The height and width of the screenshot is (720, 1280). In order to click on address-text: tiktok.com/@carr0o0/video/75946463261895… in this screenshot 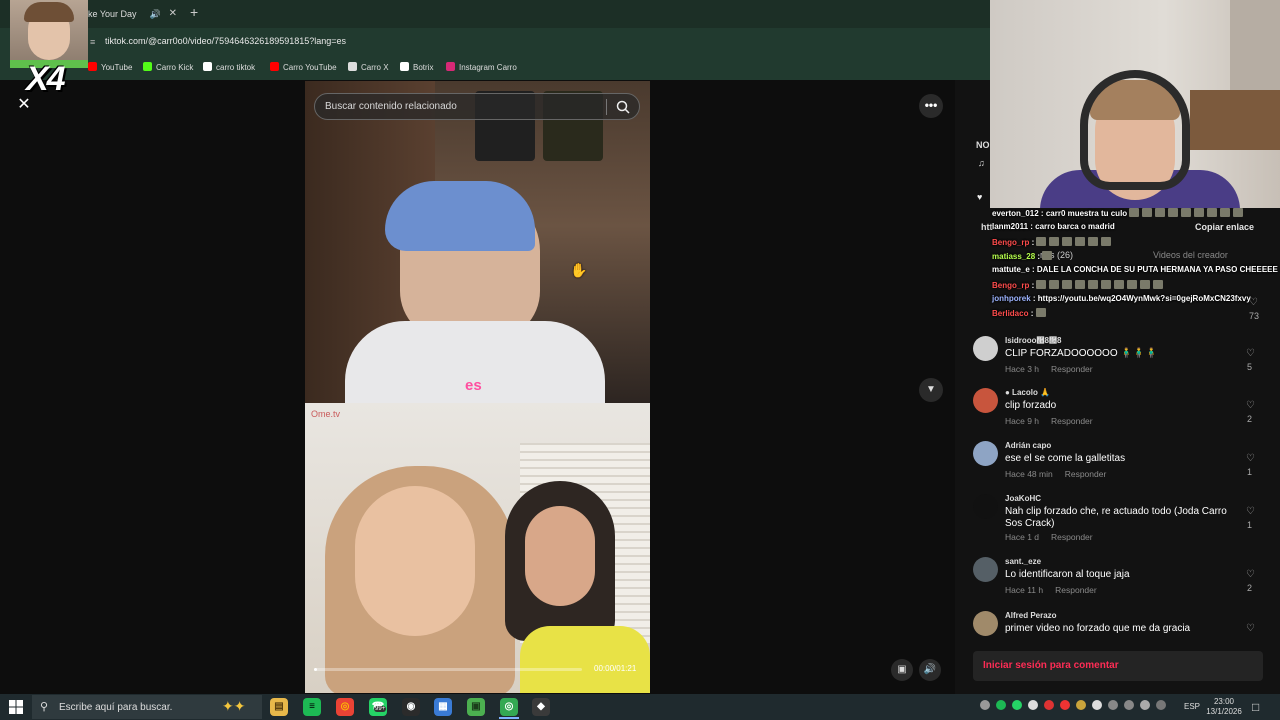, I will do `click(225, 41)`.